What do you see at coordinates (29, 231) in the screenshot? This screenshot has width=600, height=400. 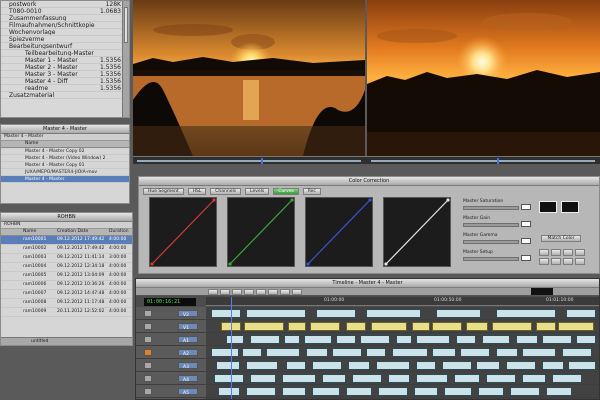 I see `col-name: Name` at bounding box center [29, 231].